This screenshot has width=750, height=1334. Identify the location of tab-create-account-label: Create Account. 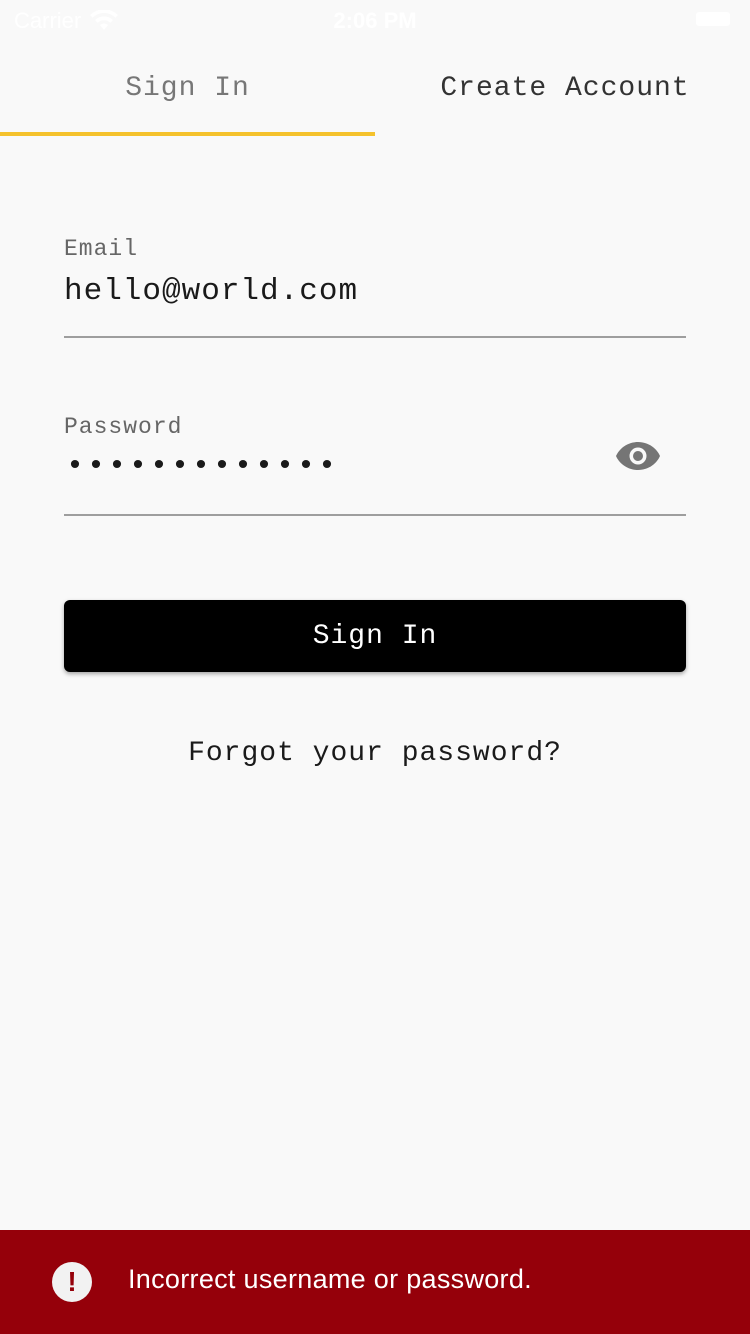
(565, 88).